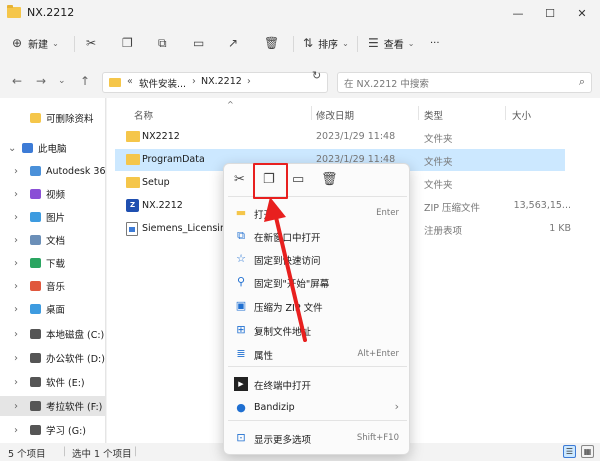 The width and height of the screenshot is (600, 461). What do you see at coordinates (298, 179) in the screenshot?
I see `rename-icon: ▭` at bounding box center [298, 179].